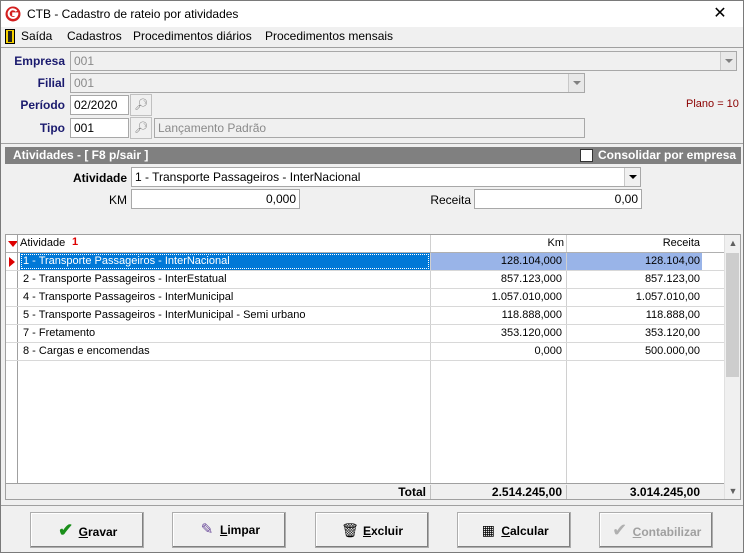 Image resolution: width=744 pixels, height=553 pixels. What do you see at coordinates (498, 492) in the screenshot?
I see `total-km: 2.514.245,00` at bounding box center [498, 492].